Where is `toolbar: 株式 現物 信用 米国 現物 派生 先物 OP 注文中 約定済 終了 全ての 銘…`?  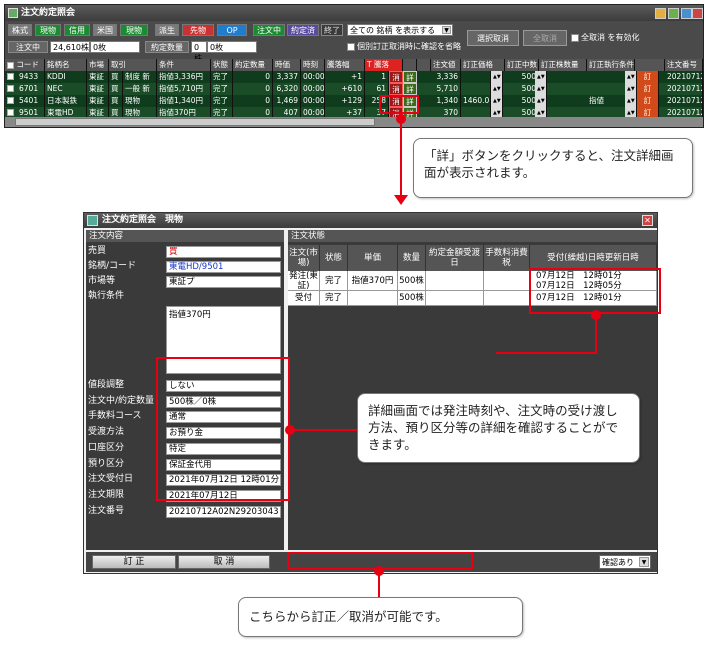
toolbar: 株式 現物 信用 米国 現物 派生 先物 OP 注文中 約定済 終了 全ての 銘… is located at coordinates (354, 42).